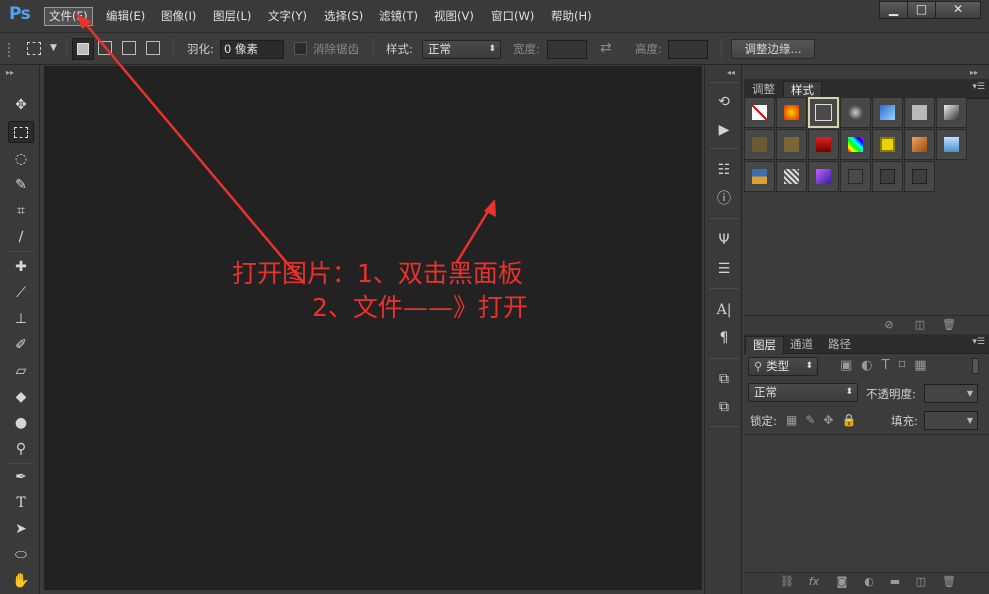 Image resolution: width=989 pixels, height=594 pixels. Describe the element at coordinates (921, 581) in the screenshot. I see `new-layer-icon: ◫` at that location.